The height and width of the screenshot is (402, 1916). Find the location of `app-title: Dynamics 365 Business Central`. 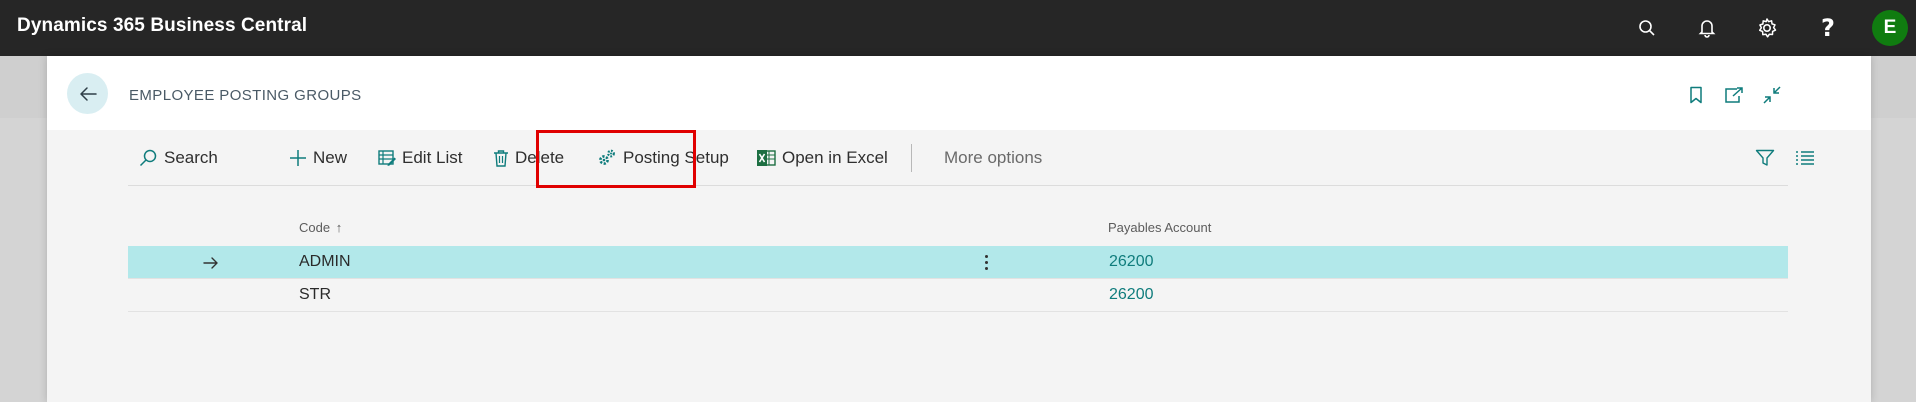

app-title: Dynamics 365 Business Central is located at coordinates (162, 26).